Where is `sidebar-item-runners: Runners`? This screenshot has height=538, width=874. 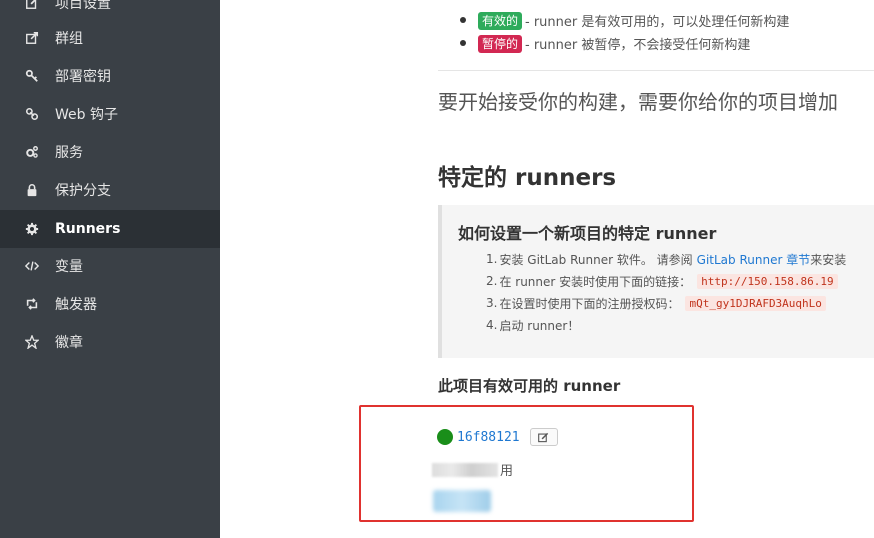
sidebar-item-runners: Runners is located at coordinates (110, 229).